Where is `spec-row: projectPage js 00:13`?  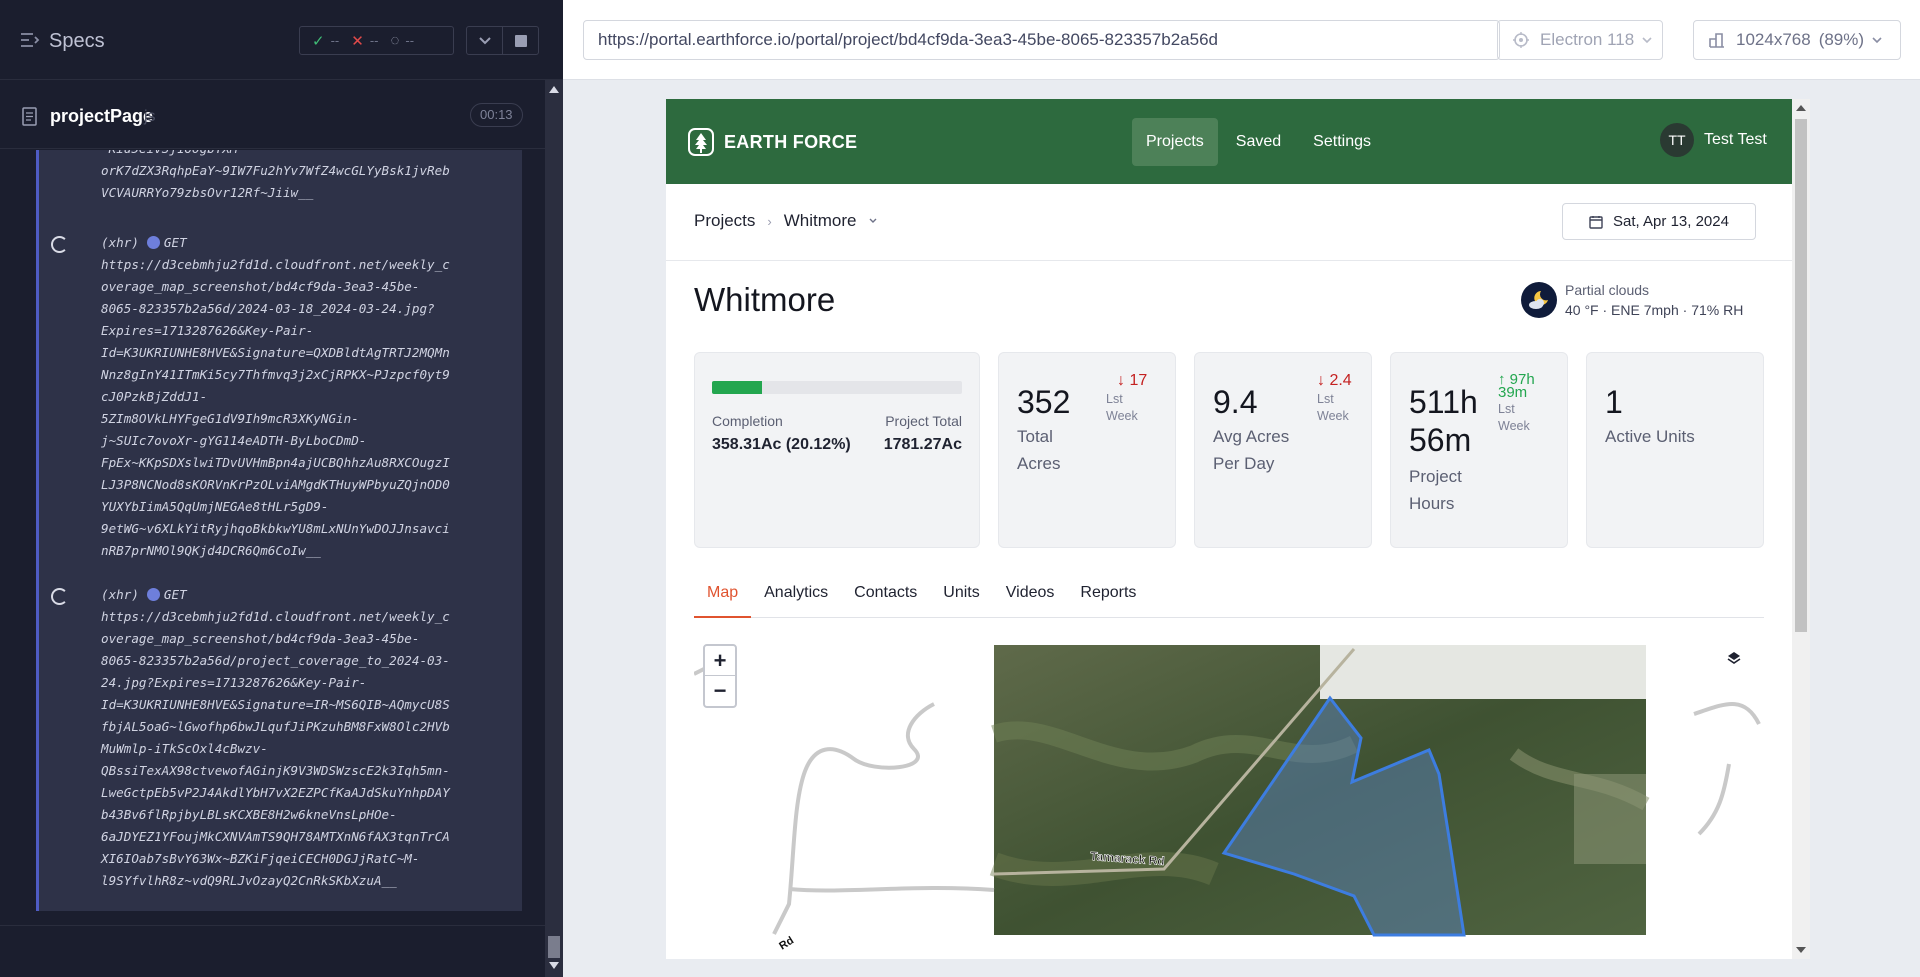 spec-row: projectPage js 00:13 is located at coordinates (272, 121).